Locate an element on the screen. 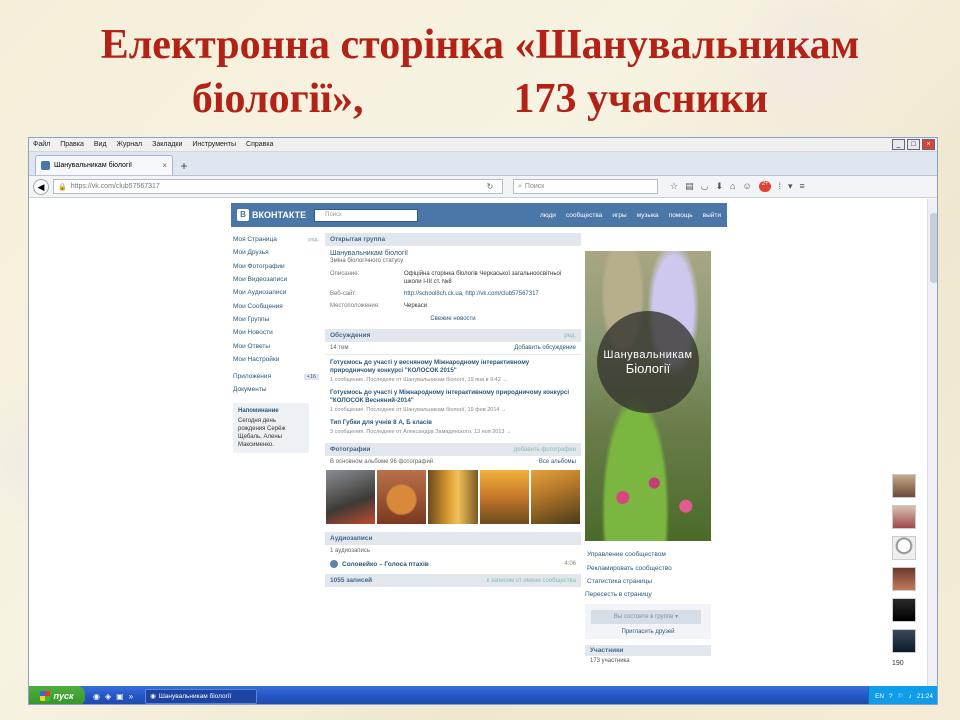  edit-menu-link: ред. is located at coordinates (313, 240).